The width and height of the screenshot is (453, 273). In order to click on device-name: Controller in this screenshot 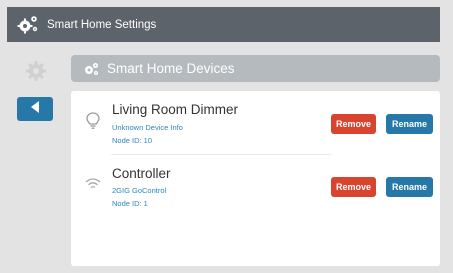, I will do `click(141, 173)`.